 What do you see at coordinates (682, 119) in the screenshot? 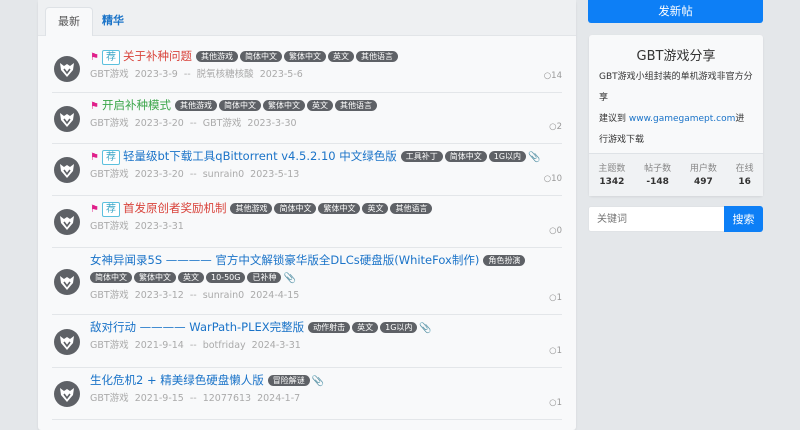
I see `site-link: www.gamegamept.com` at bounding box center [682, 119].